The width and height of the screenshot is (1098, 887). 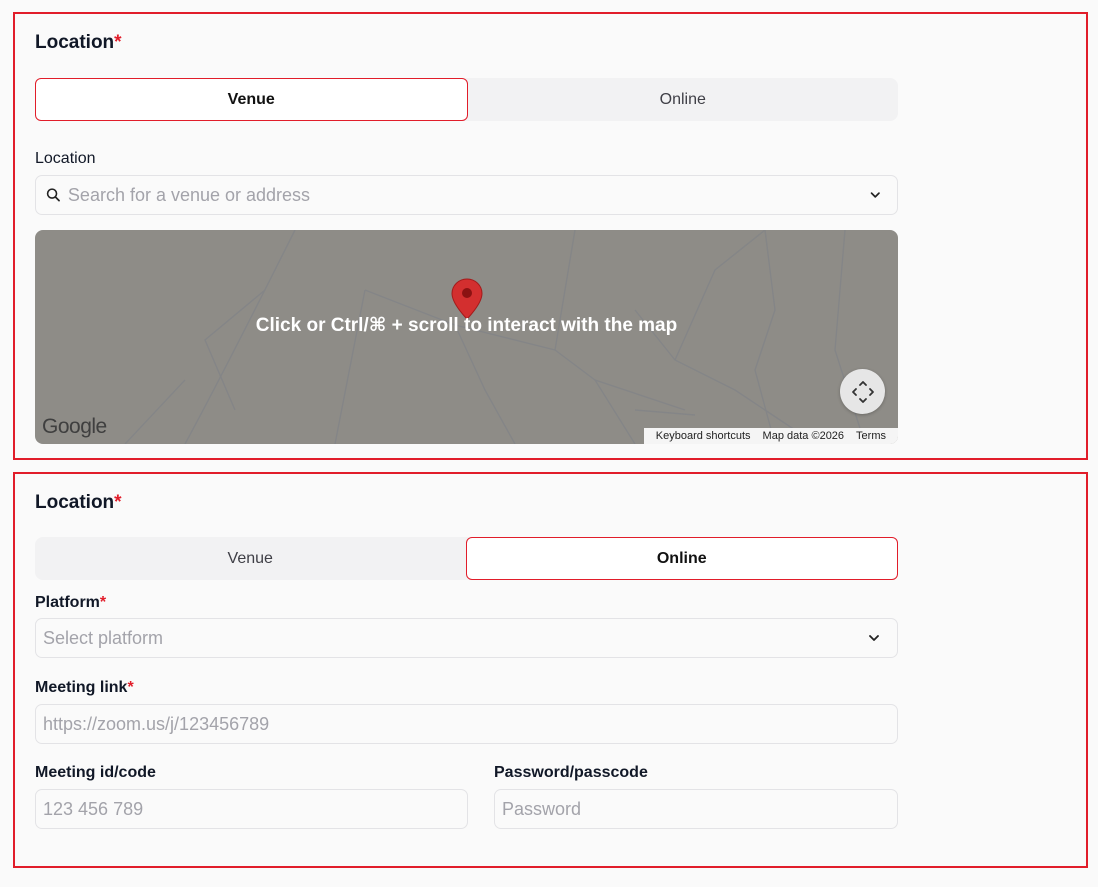 I want to click on meeting-id-label: Meeting id/code, so click(x=95, y=772).